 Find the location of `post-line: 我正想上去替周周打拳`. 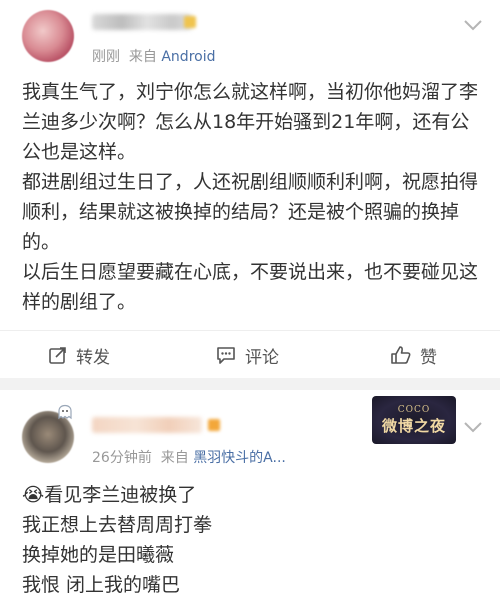

post-line: 我正想上去替周周打拳 is located at coordinates (117, 525).